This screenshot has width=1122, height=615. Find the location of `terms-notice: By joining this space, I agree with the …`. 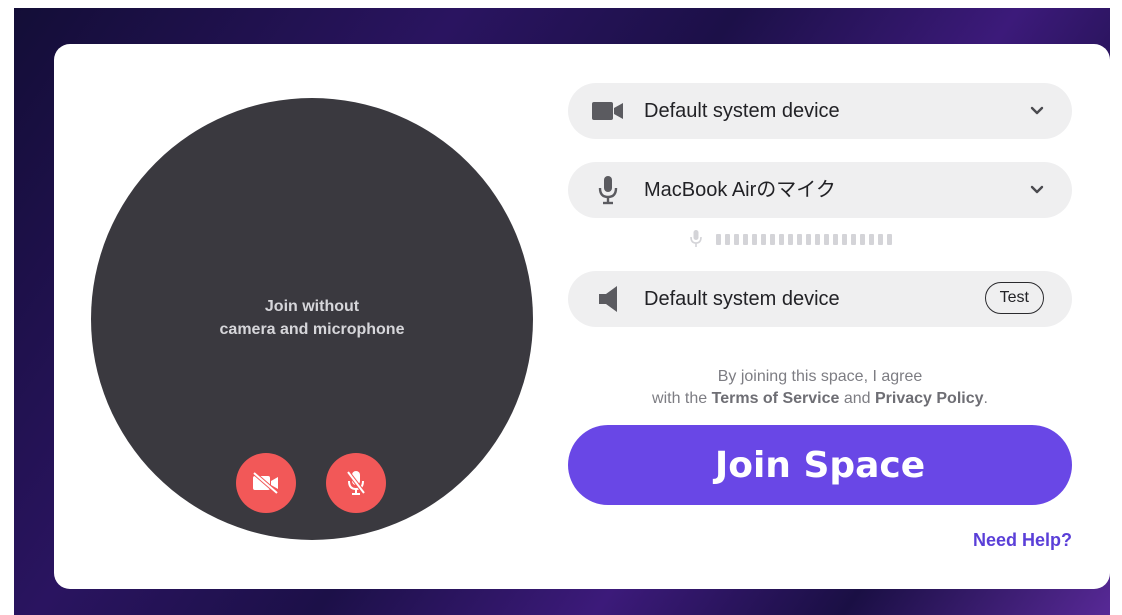

terms-notice: By joining this space, I agree with the … is located at coordinates (820, 388).